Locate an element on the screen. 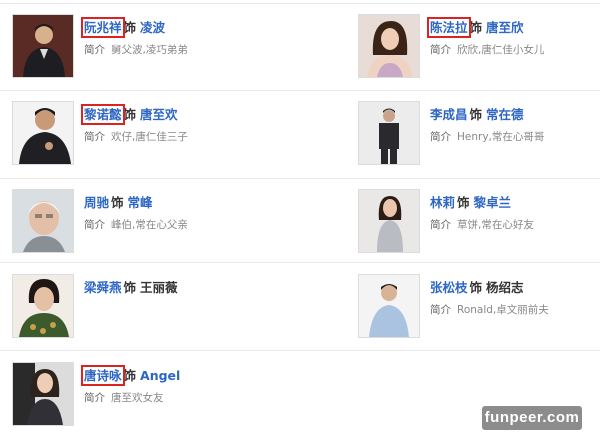  cast-card: 李成昌饰常在德 简介 Henry,常在心哥哥 is located at coordinates (479, 141).